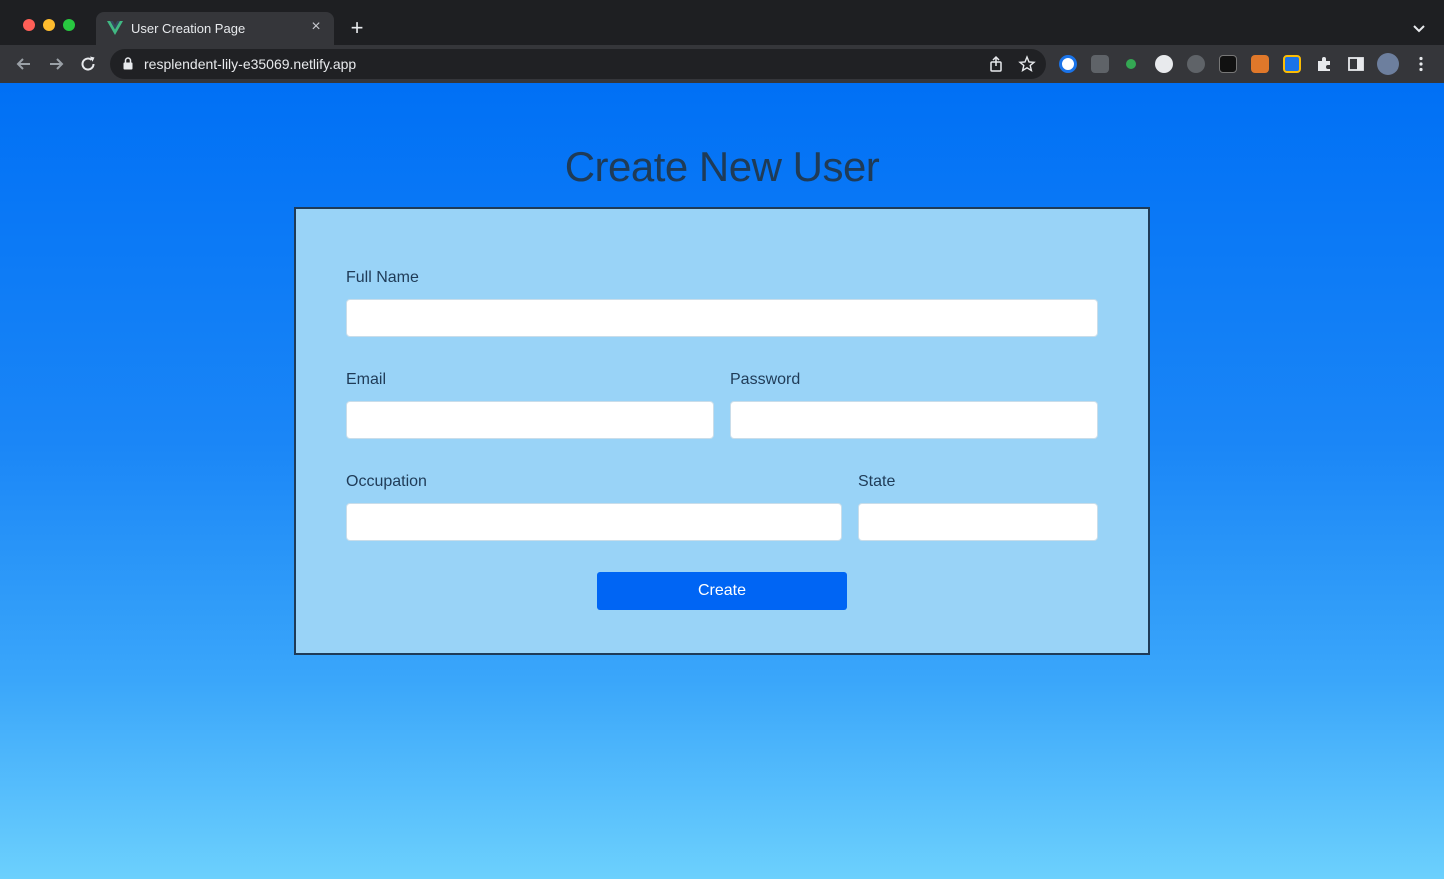 The image size is (1444, 879). I want to click on blue-extension-icon, so click(1292, 64).